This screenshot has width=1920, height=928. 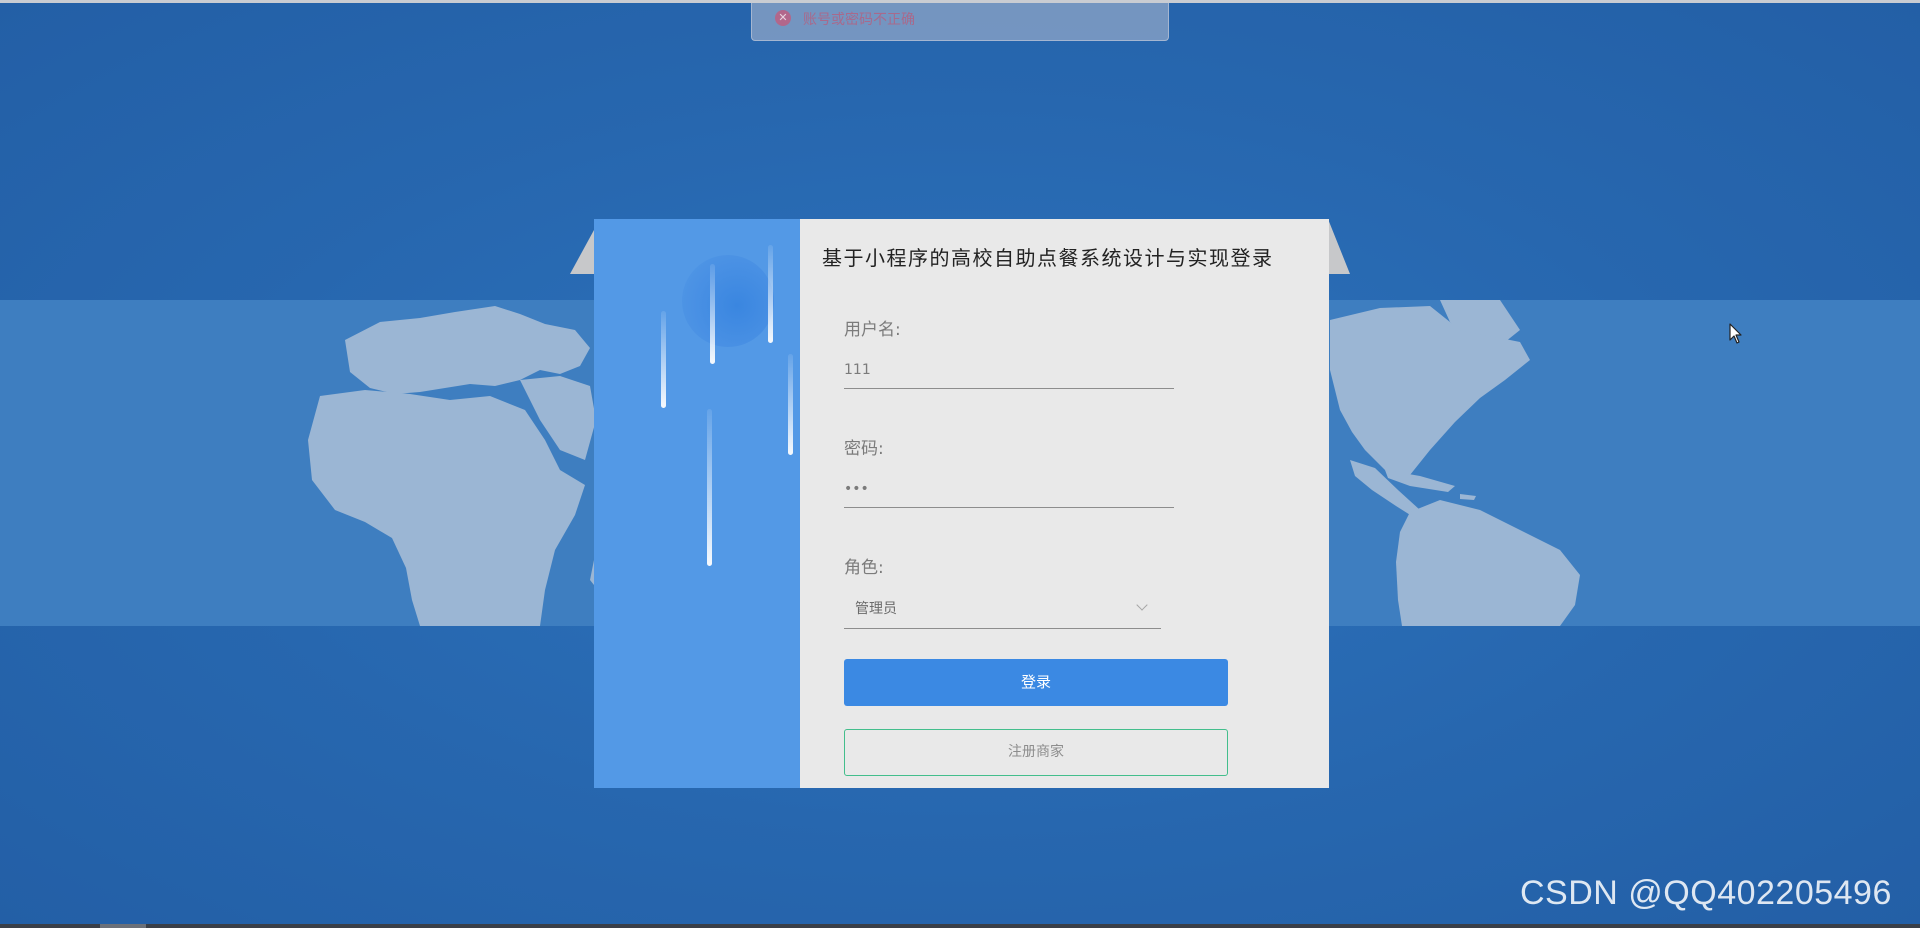 What do you see at coordinates (1009, 370) in the screenshot?
I see `username-input` at bounding box center [1009, 370].